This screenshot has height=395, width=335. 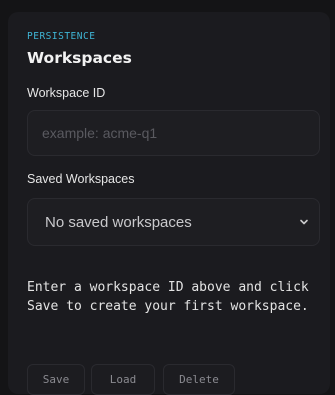 What do you see at coordinates (173, 133) in the screenshot?
I see `workspace-id-input` at bounding box center [173, 133].